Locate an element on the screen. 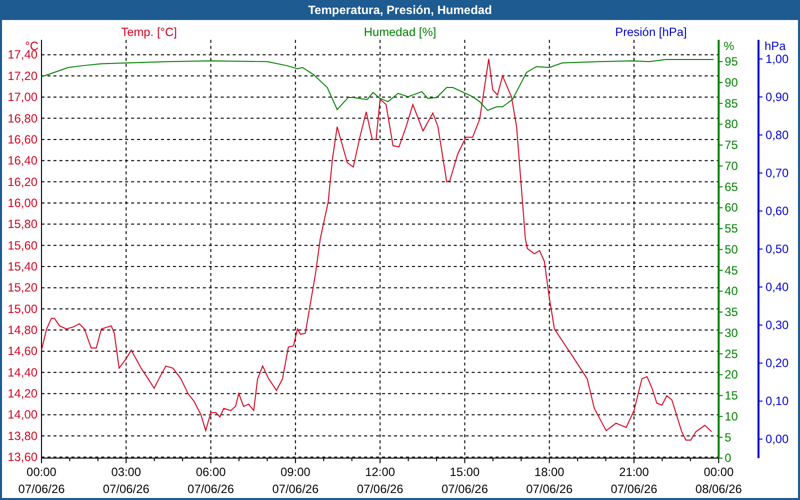 The height and width of the screenshot is (500, 800). y-tick-label: 17,20 is located at coordinates (23, 75).